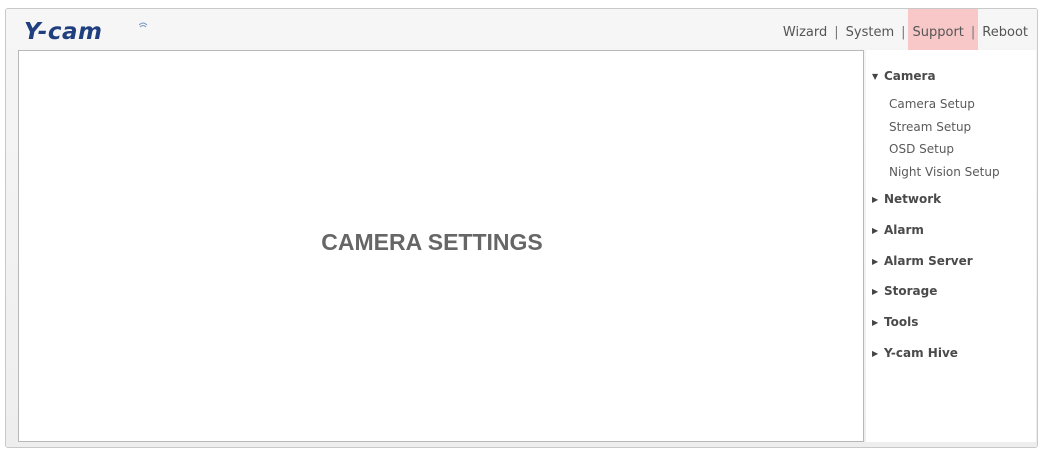  I want to click on ycam-logo: Y-cam, so click(63, 32).